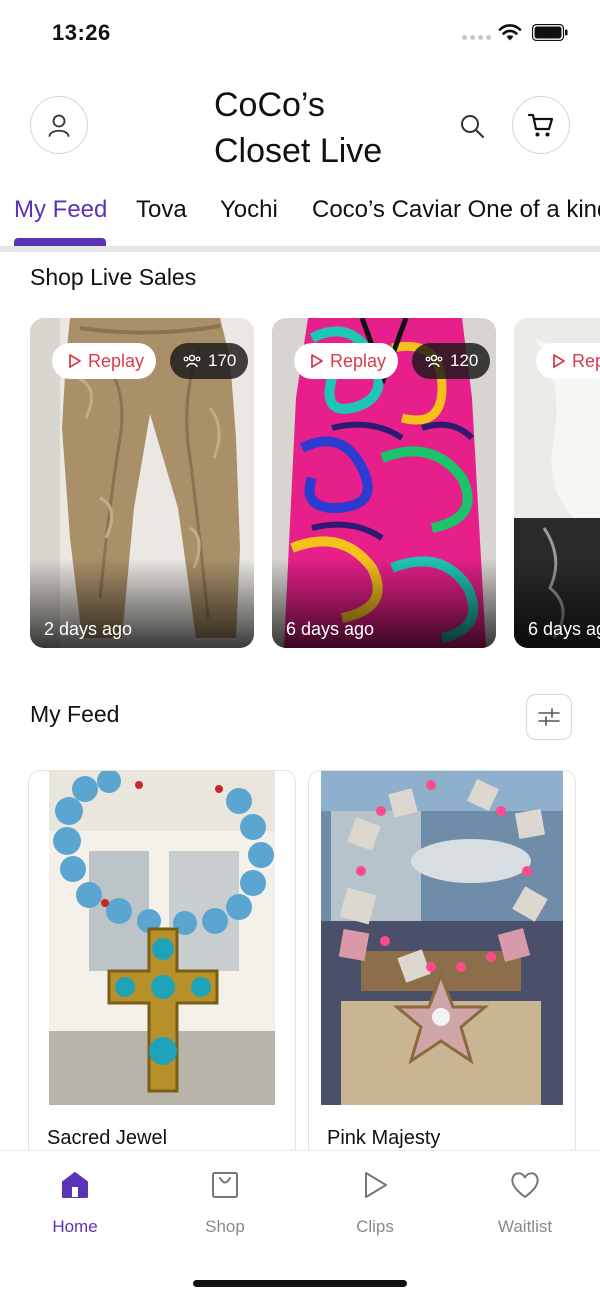 This screenshot has height=1299, width=600. What do you see at coordinates (550, 32) in the screenshot?
I see `battery-icon` at bounding box center [550, 32].